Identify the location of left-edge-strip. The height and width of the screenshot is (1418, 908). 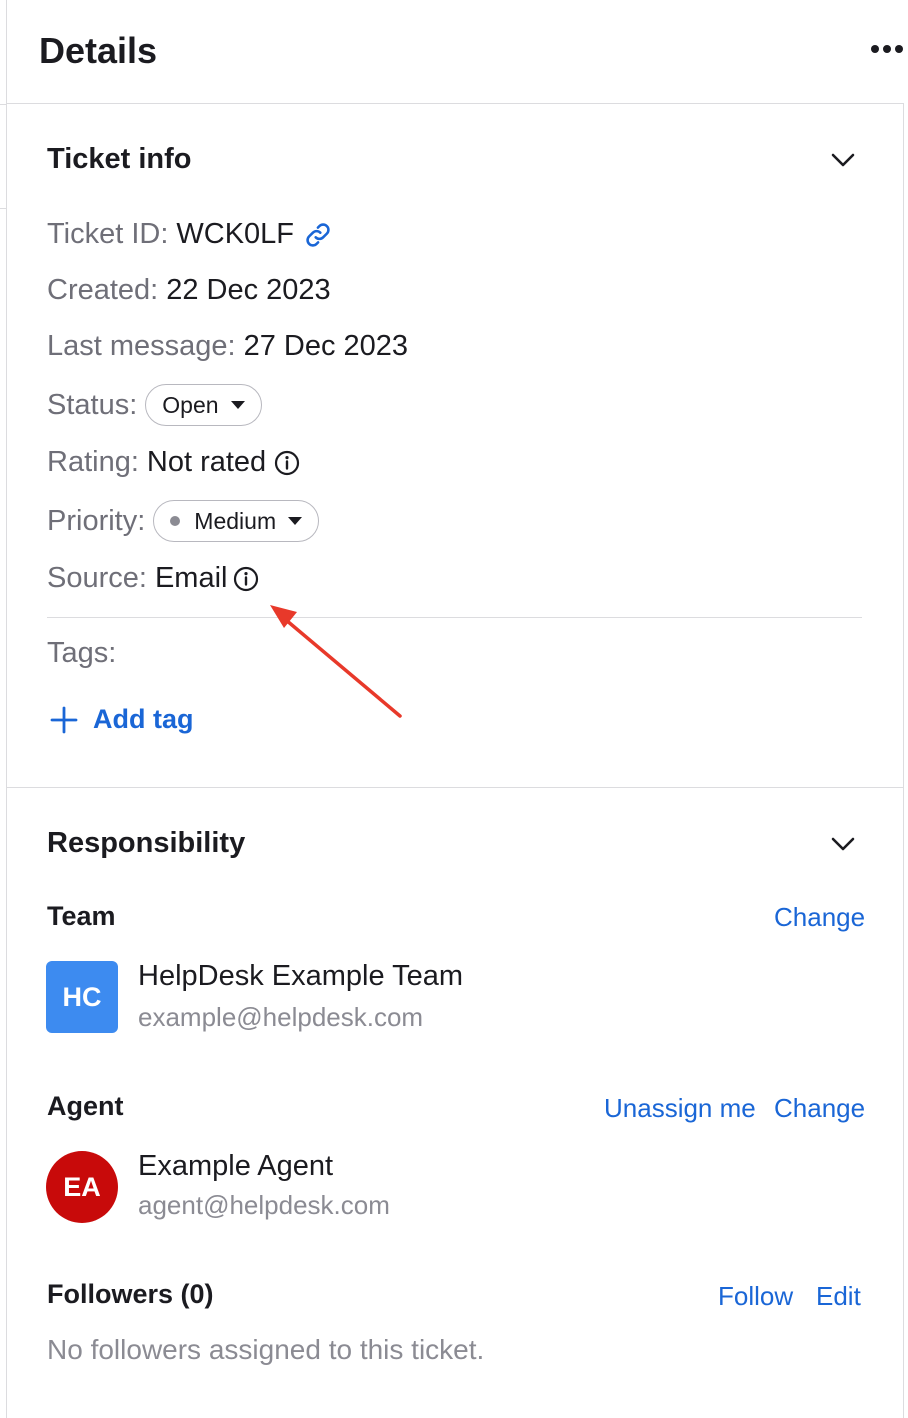
(3, 709).